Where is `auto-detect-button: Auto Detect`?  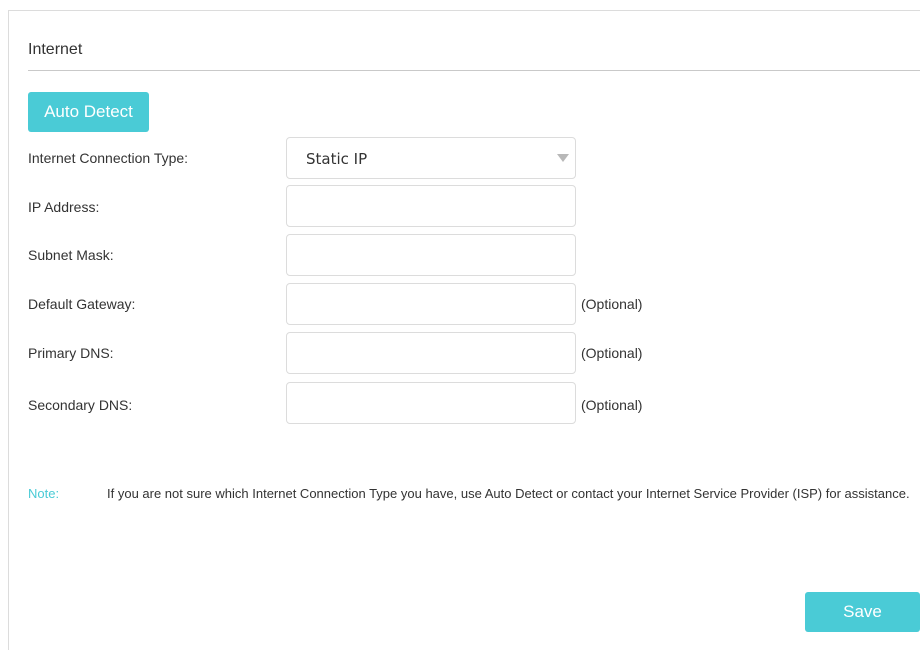 auto-detect-button: Auto Detect is located at coordinates (88, 112).